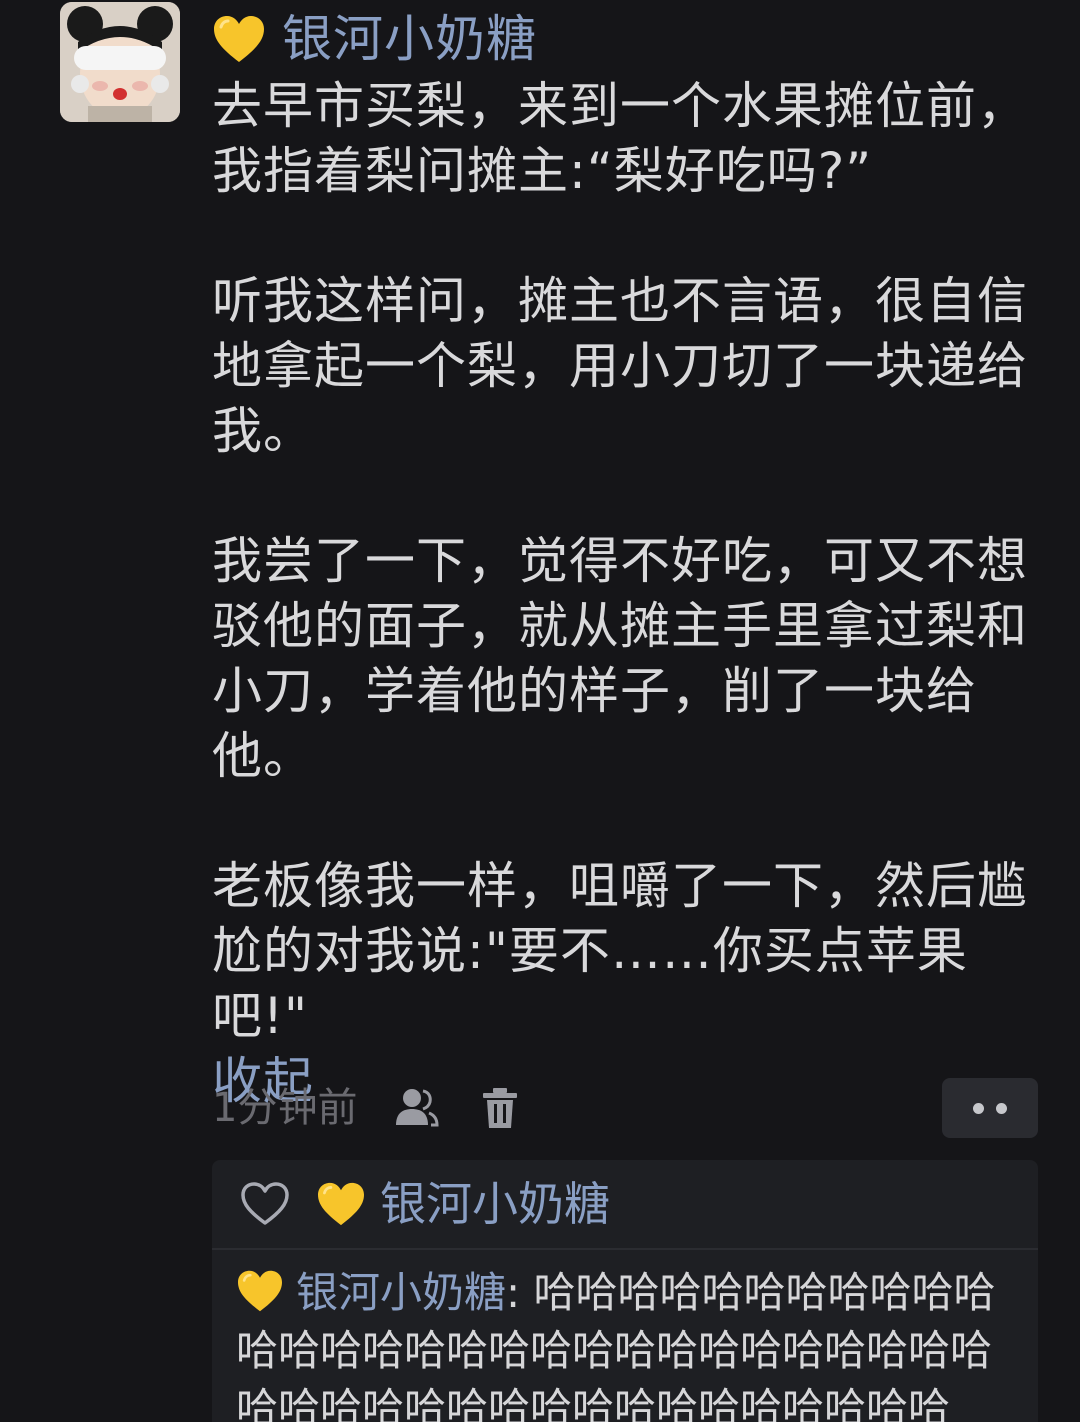 The height and width of the screenshot is (1422, 1080). I want to click on author-row: 银河小奶糖, so click(374, 39).